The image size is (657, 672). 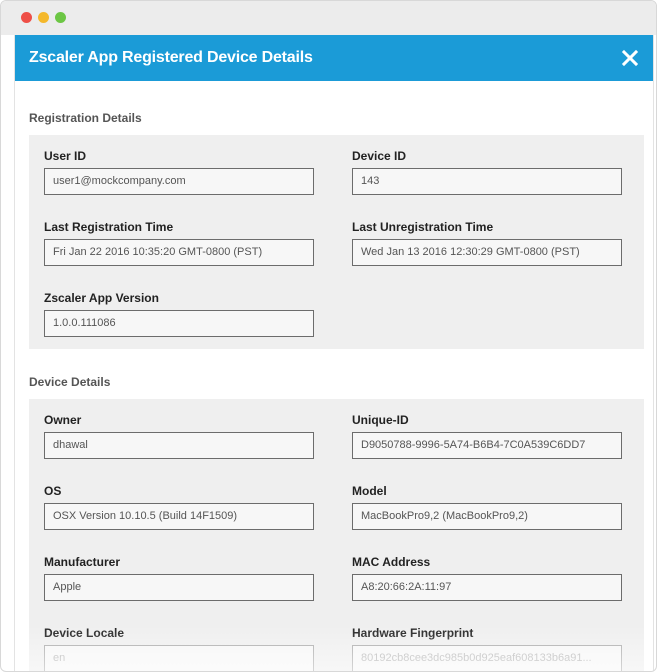 What do you see at coordinates (101, 298) in the screenshot?
I see `app-version-label: Zscaler App Version` at bounding box center [101, 298].